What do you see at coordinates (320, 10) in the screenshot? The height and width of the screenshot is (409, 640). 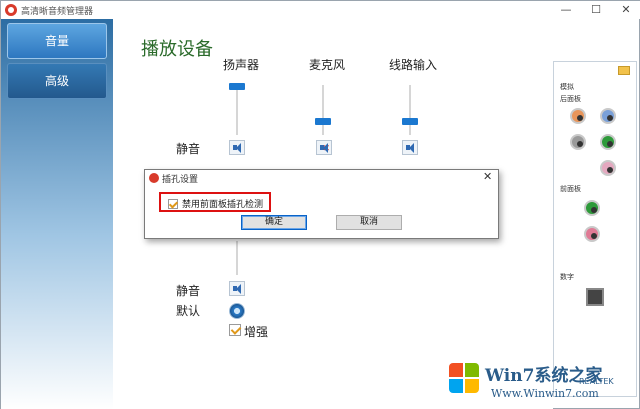 I see `title-bar: 高清晰音频管理器 — ☐ ✕` at bounding box center [320, 10].